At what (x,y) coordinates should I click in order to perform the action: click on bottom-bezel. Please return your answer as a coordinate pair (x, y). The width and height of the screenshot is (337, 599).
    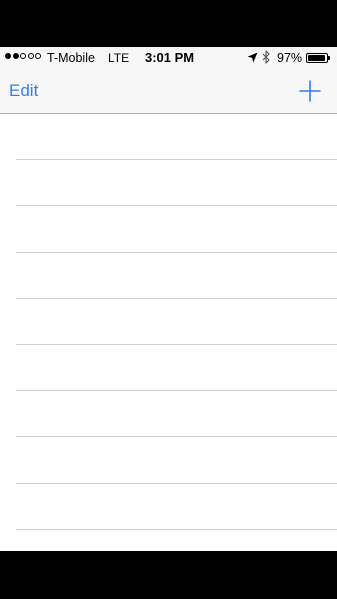
    Looking at the image, I should click on (168, 575).